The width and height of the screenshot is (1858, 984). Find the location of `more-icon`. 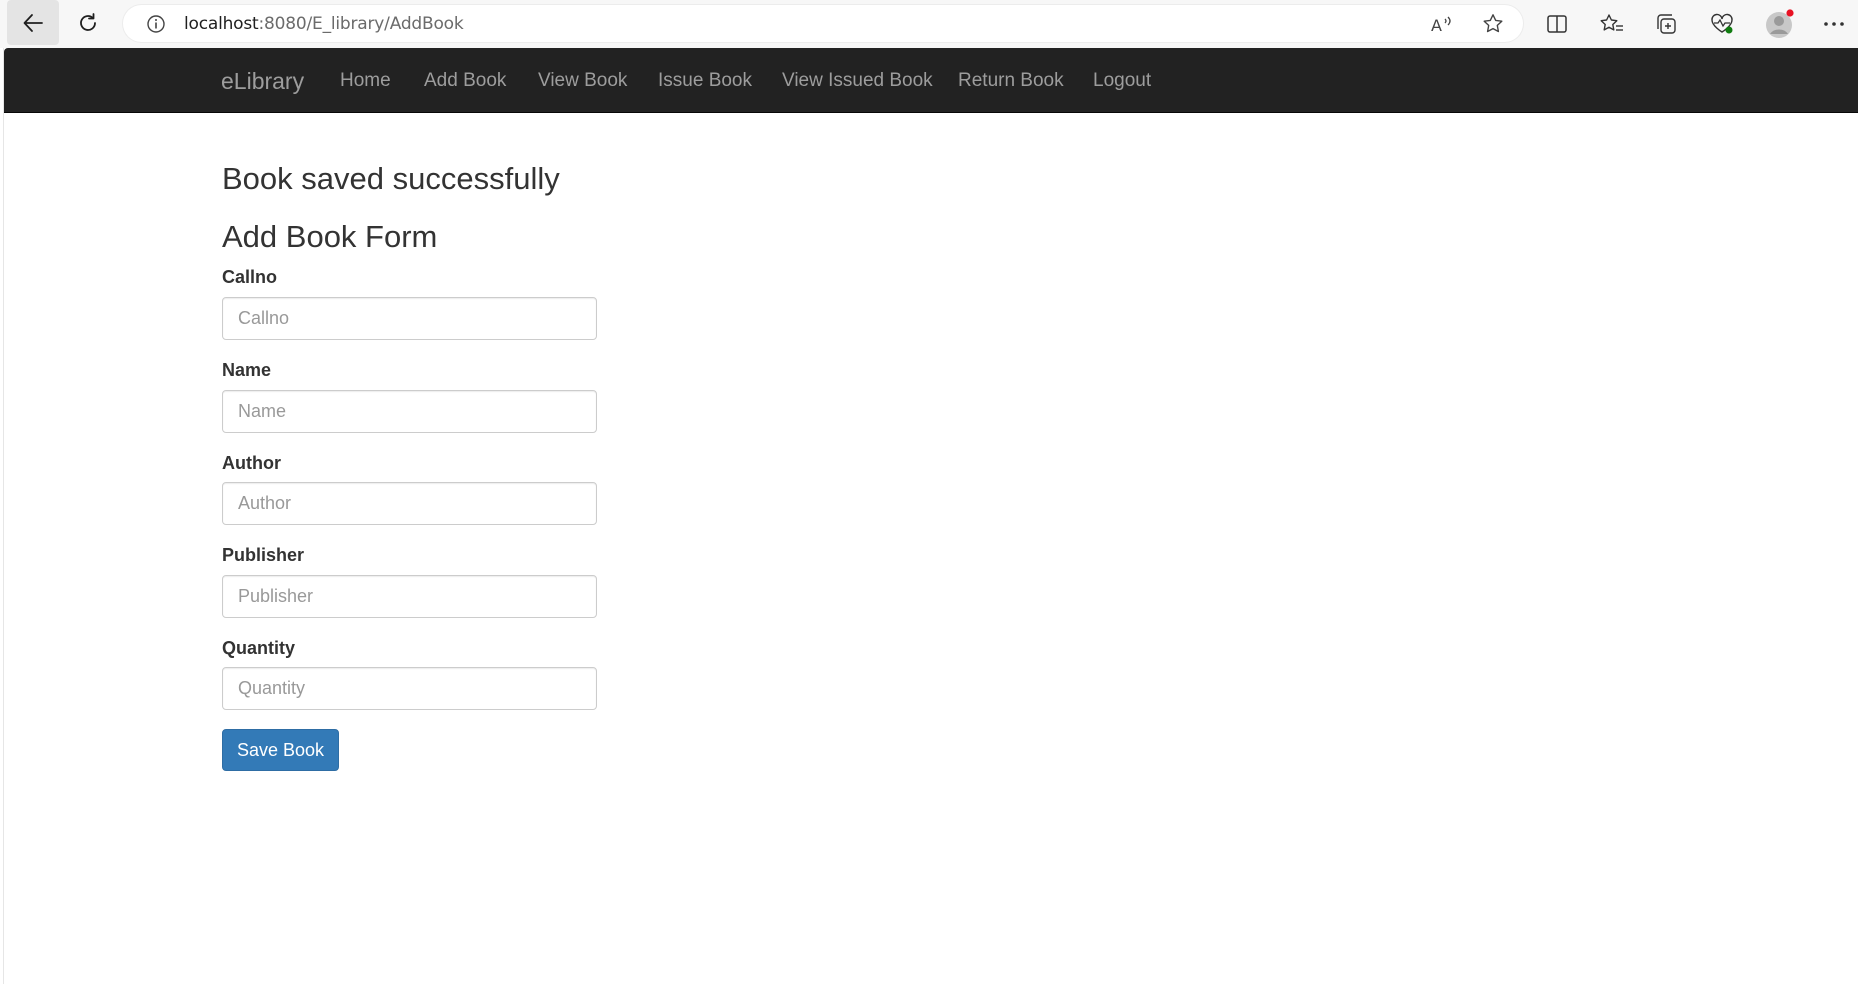

more-icon is located at coordinates (1834, 24).